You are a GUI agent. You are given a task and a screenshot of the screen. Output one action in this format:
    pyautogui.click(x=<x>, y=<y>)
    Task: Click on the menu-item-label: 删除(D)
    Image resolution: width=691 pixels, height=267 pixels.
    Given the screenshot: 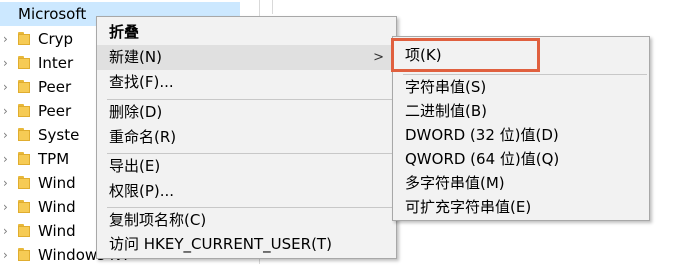 What is the action you would take?
    pyautogui.click(x=136, y=112)
    